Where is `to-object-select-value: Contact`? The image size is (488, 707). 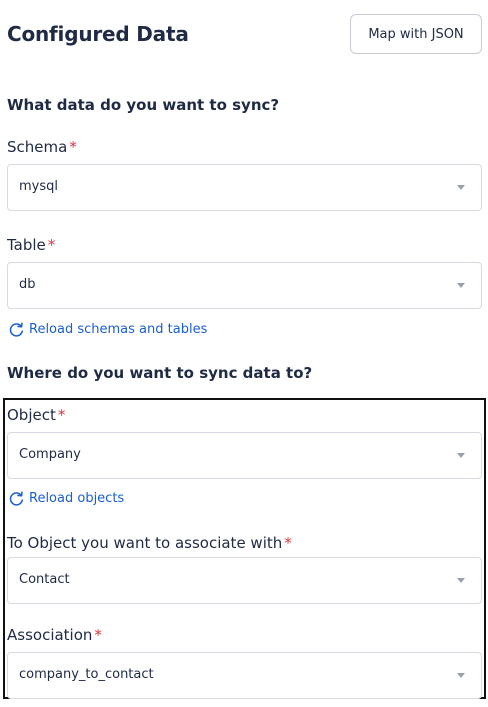 to-object-select-value: Contact is located at coordinates (44, 579).